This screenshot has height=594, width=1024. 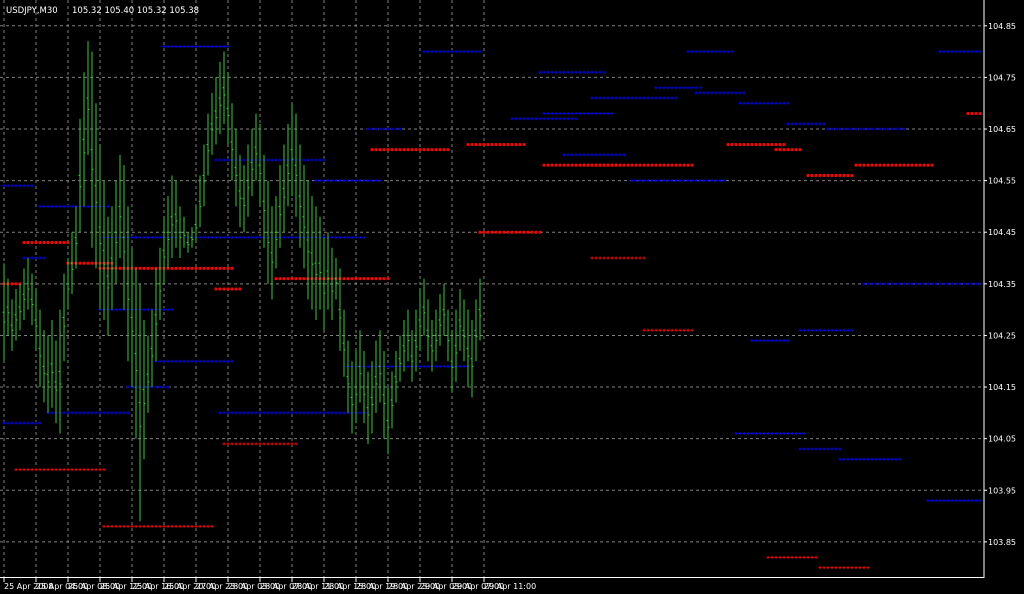 I want to click on y-tick-label: 104.05, so click(x=1002, y=439).